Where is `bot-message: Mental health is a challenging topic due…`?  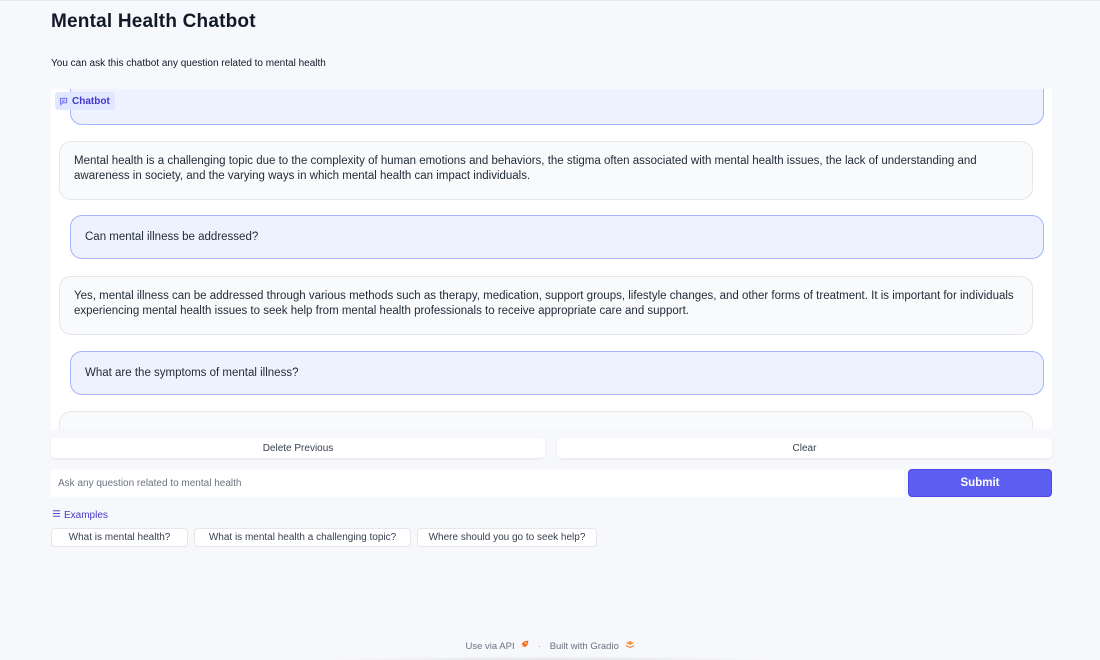
bot-message: Mental health is a challenging topic due… is located at coordinates (546, 170).